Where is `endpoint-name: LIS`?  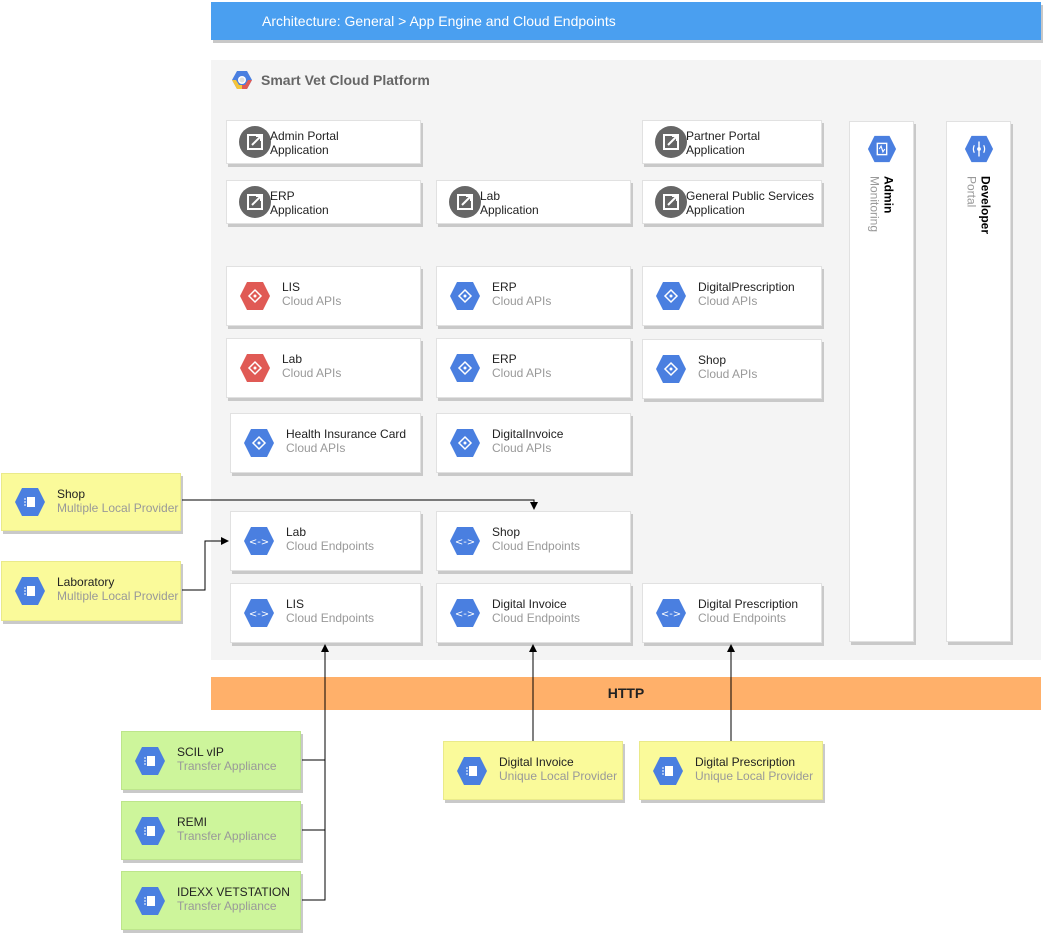
endpoint-name: LIS is located at coordinates (295, 604).